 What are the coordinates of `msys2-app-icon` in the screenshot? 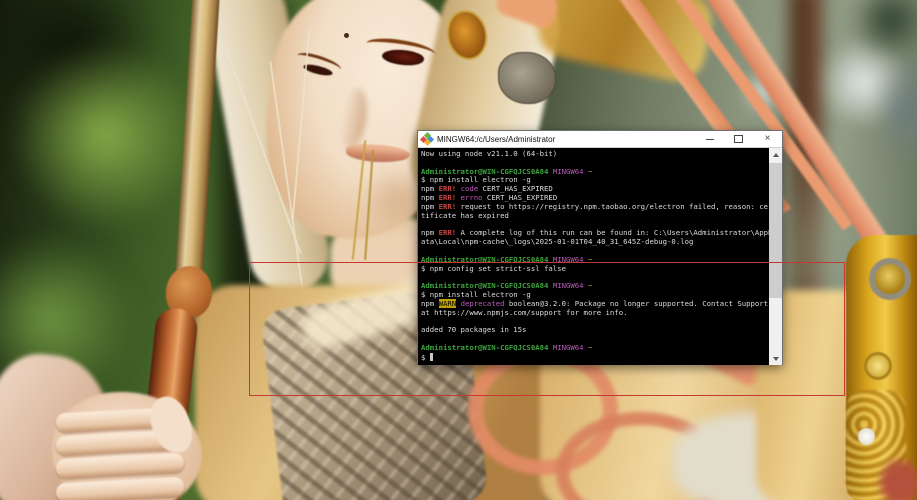 It's located at (427, 139).